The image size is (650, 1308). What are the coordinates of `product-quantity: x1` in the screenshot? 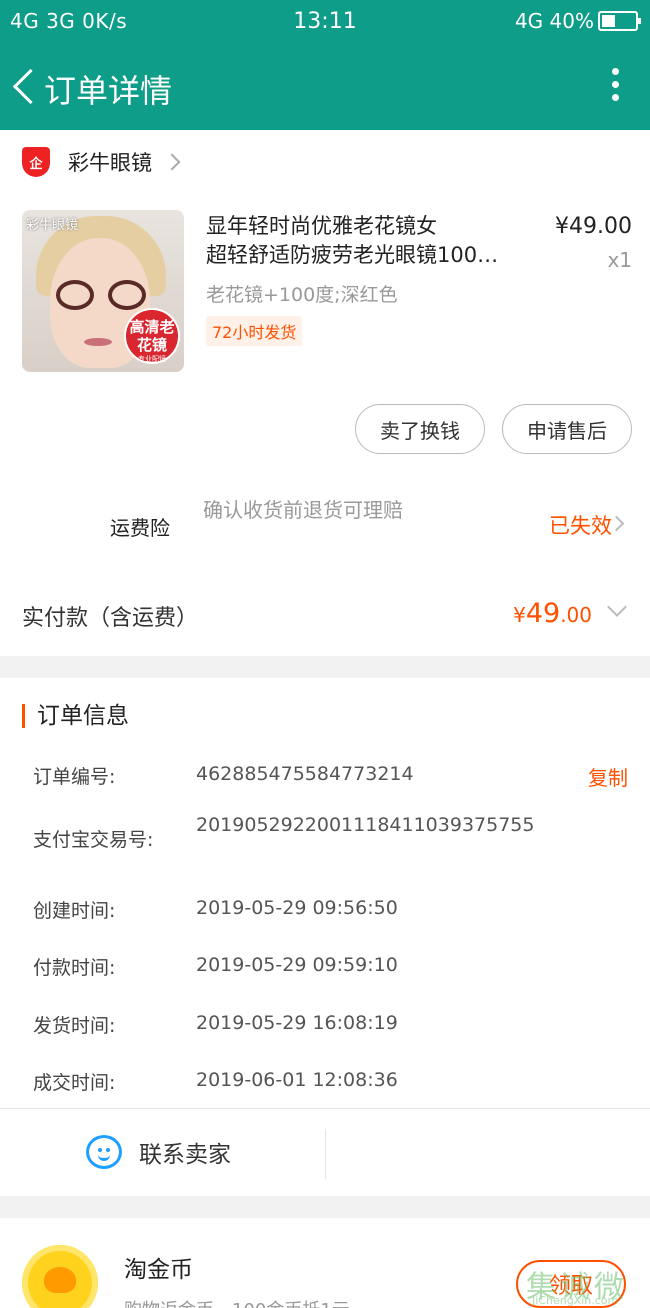 It's located at (619, 260).